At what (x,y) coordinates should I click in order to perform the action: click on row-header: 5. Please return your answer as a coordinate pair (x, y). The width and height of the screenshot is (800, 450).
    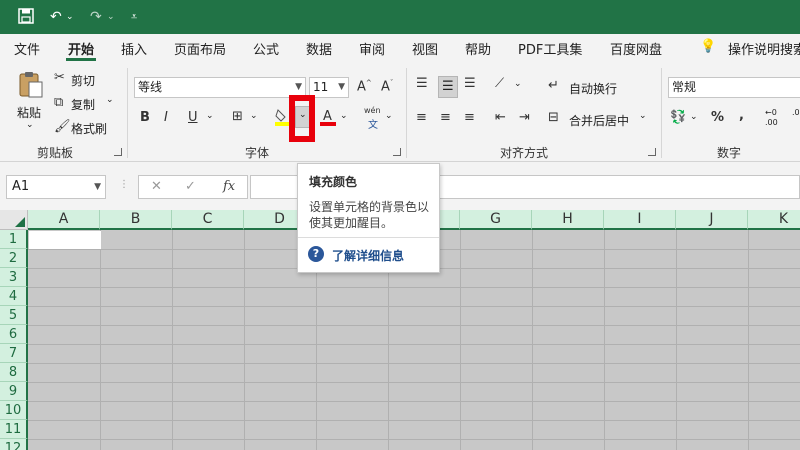
    Looking at the image, I should click on (14, 315).